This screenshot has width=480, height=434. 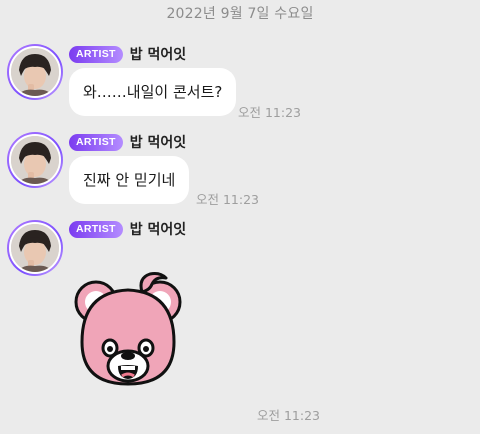 What do you see at coordinates (128, 330) in the screenshot?
I see `pink-bear-sticker` at bounding box center [128, 330].